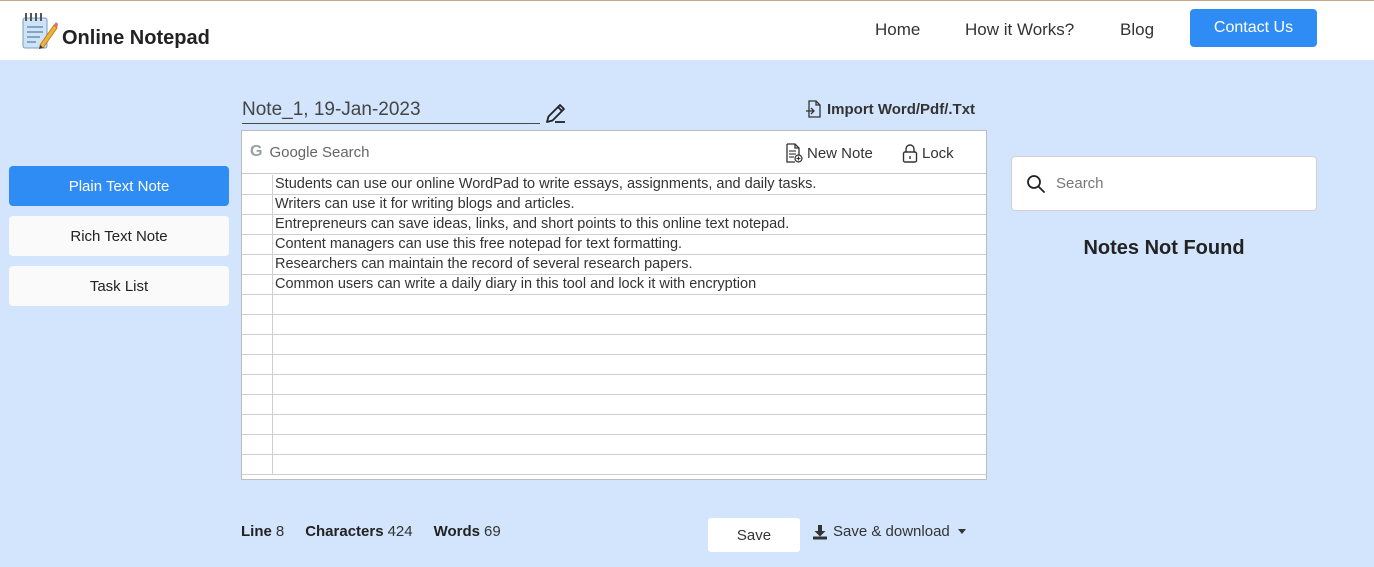 This screenshot has height=567, width=1374. I want to click on stat-words-label: Words, so click(457, 531).